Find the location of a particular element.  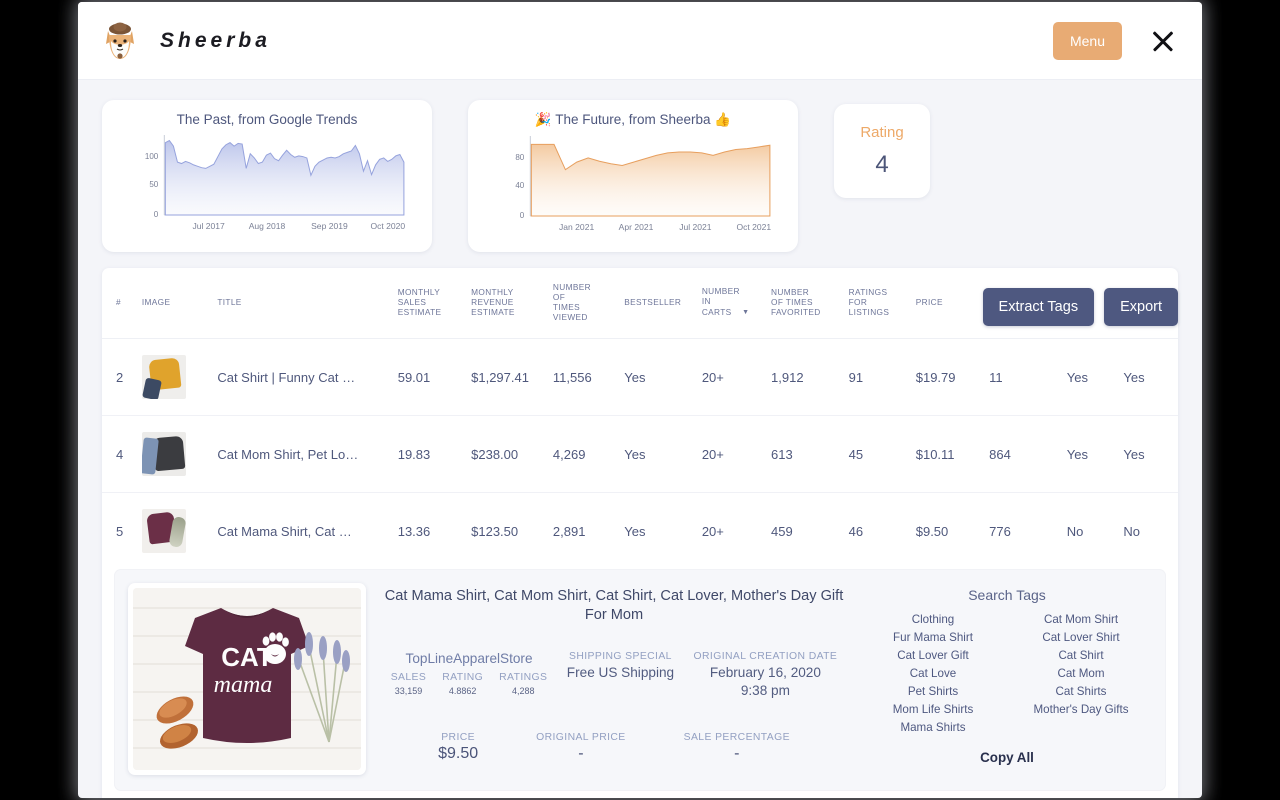

search-tag: Cat Lover Shirt is located at coordinates (1081, 637).